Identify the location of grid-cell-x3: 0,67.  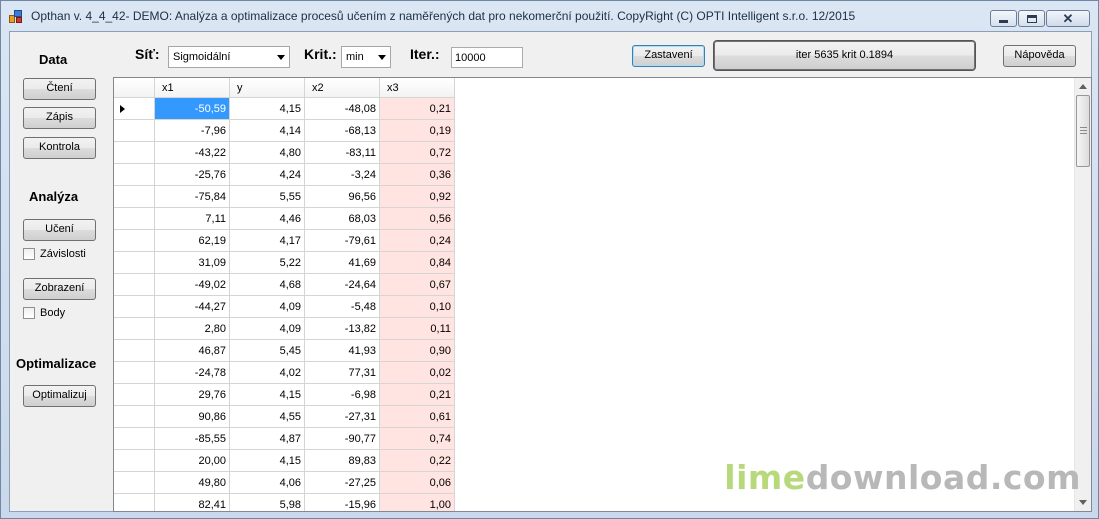
(417, 285).